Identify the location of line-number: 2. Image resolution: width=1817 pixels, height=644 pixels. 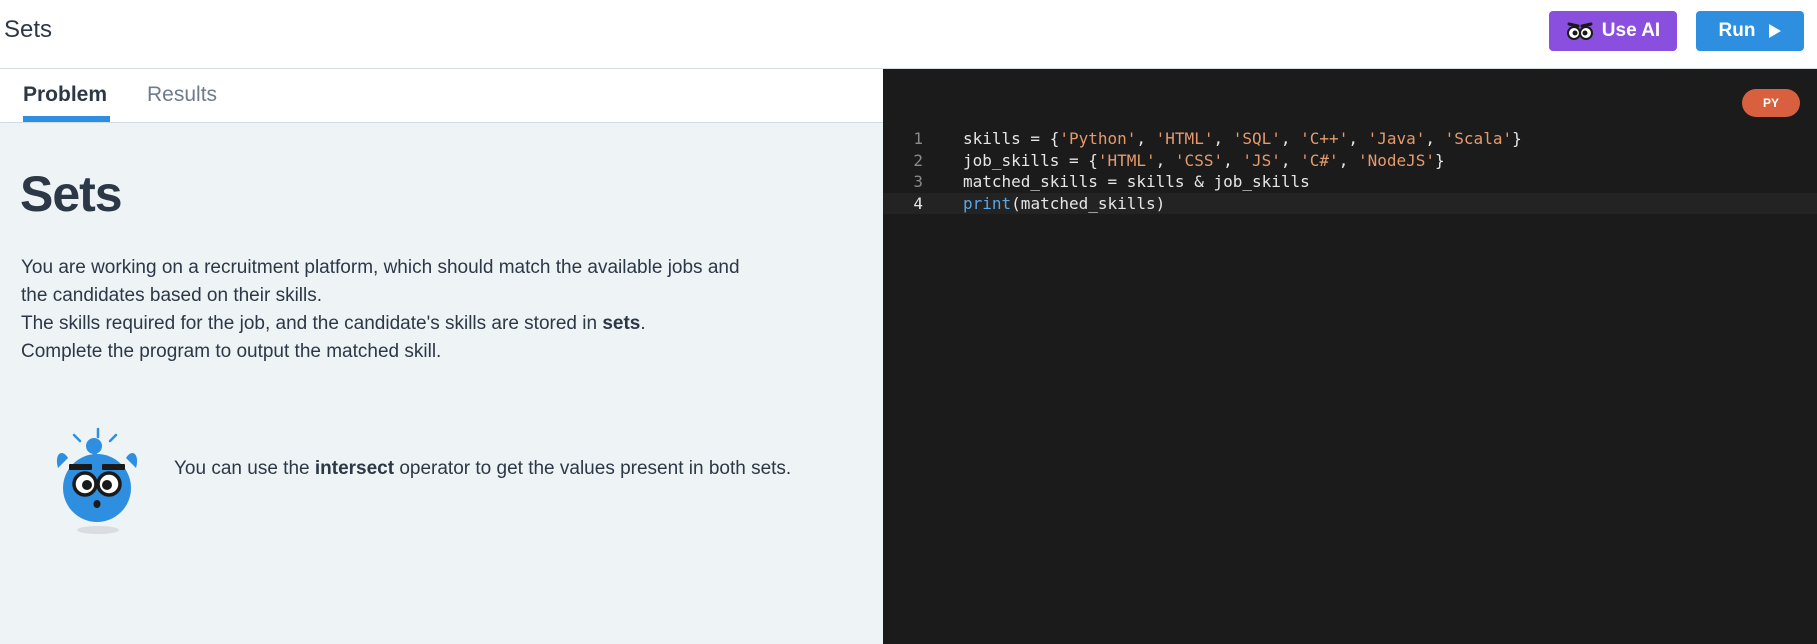
(918, 160).